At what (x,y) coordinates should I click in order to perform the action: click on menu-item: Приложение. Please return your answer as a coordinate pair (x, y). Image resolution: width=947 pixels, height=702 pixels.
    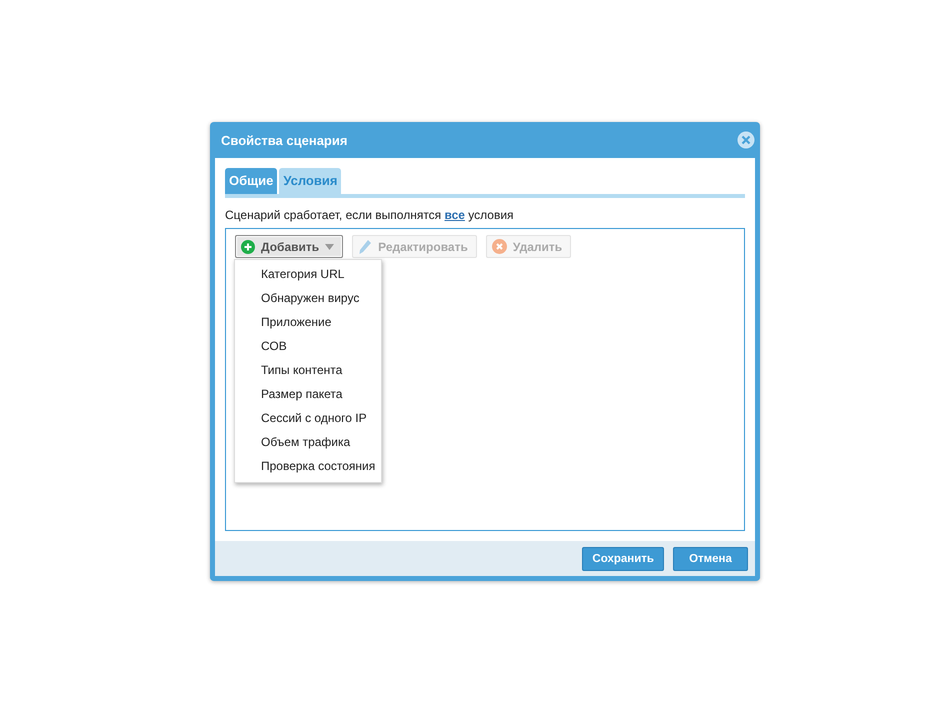
    Looking at the image, I should click on (308, 322).